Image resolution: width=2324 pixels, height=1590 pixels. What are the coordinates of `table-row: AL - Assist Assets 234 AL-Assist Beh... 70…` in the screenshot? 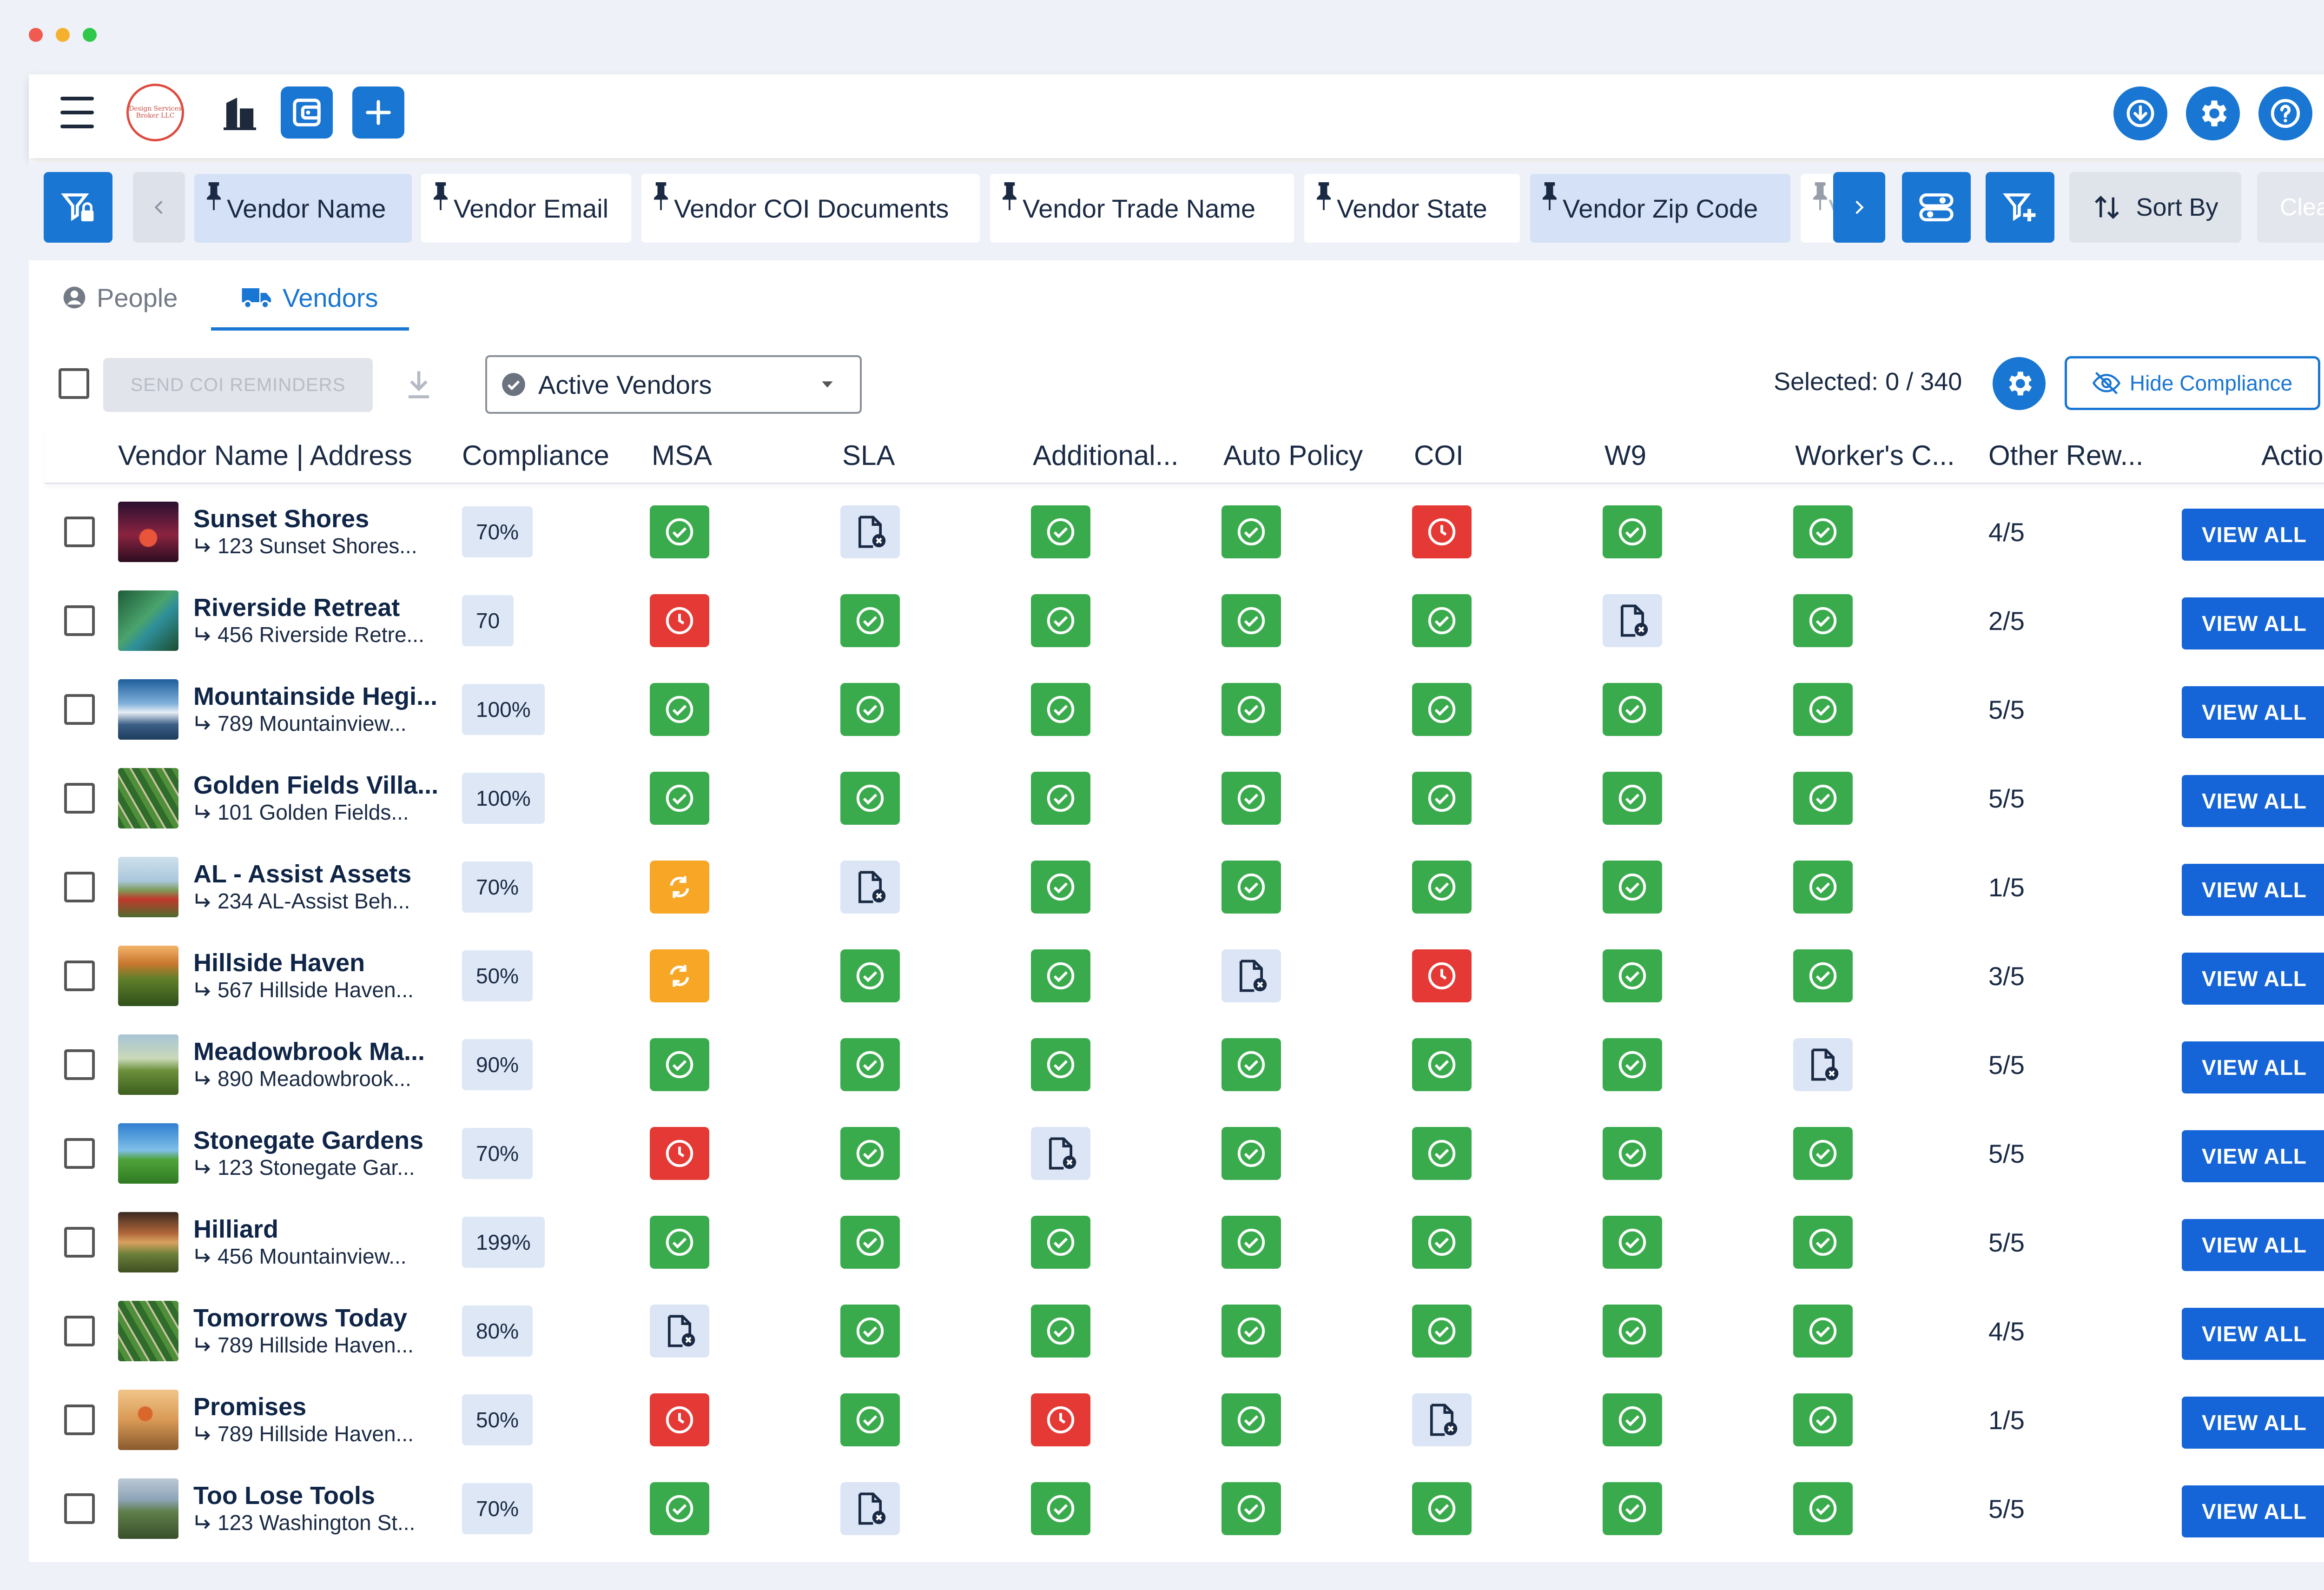 It's located at (1184, 887).